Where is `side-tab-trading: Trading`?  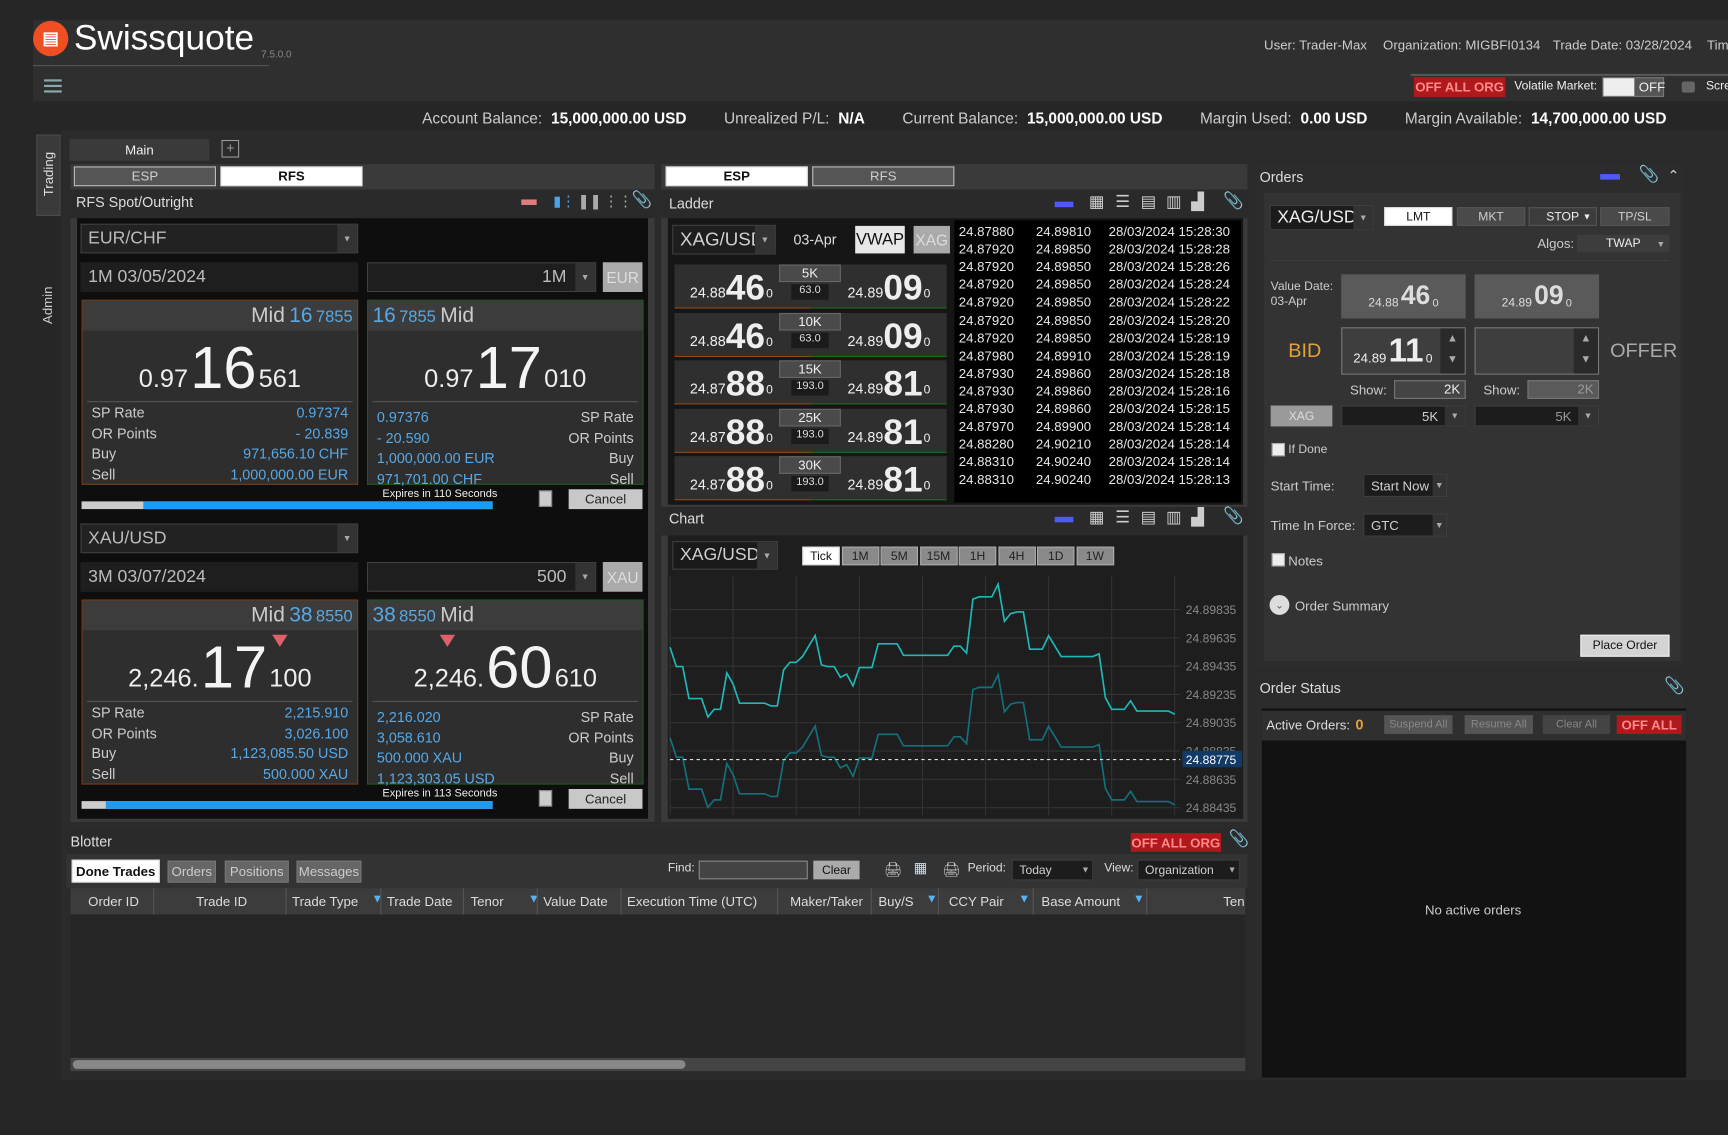
side-tab-trading: Trading is located at coordinates (48, 175).